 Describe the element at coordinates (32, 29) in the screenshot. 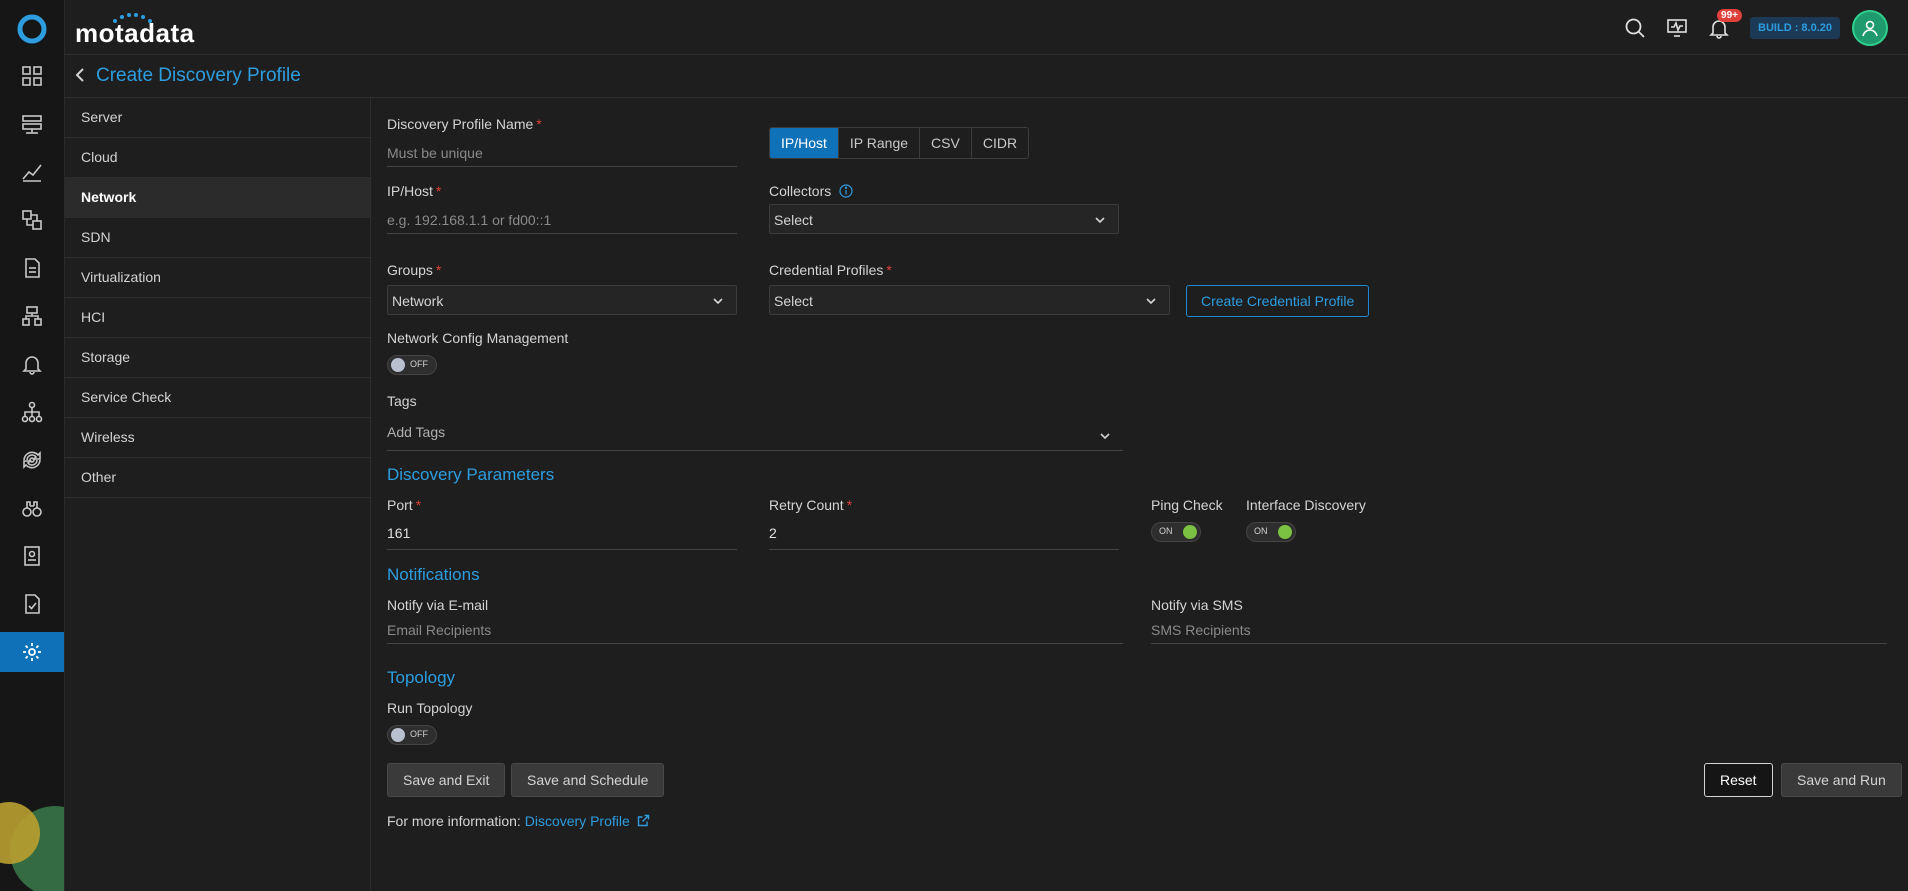

I see `app-logo-icon` at that location.